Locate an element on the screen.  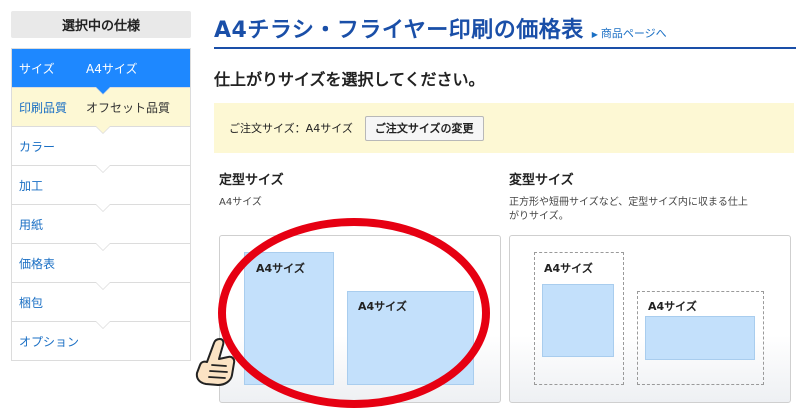
sidebar-header: 選択中の仕様 is located at coordinates (101, 24).